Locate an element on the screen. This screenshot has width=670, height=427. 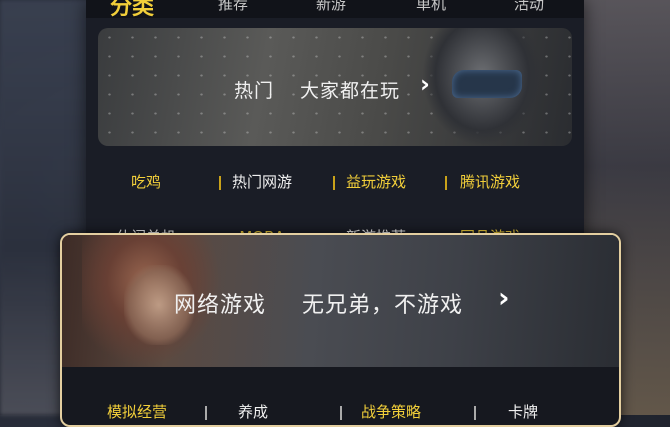
category-fun-games: 益玩游戏 is located at coordinates (376, 182).